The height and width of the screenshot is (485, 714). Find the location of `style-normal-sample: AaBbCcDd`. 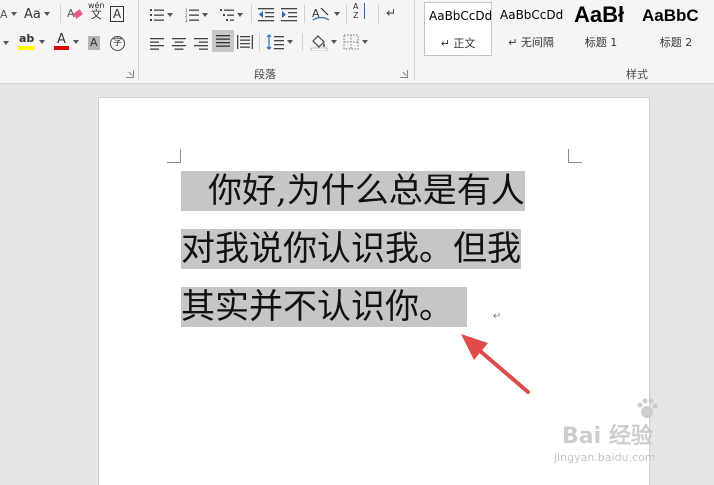

style-normal-sample: AaBbCcDd is located at coordinates (460, 16).